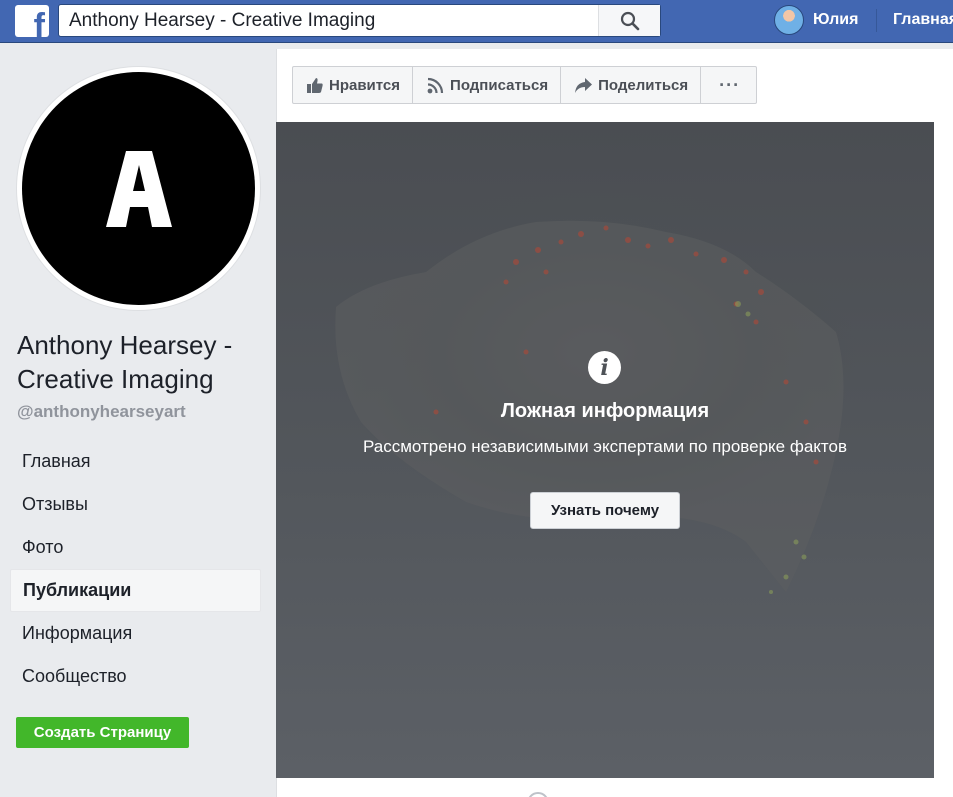  What do you see at coordinates (604, 367) in the screenshot?
I see `info-icon: i` at bounding box center [604, 367].